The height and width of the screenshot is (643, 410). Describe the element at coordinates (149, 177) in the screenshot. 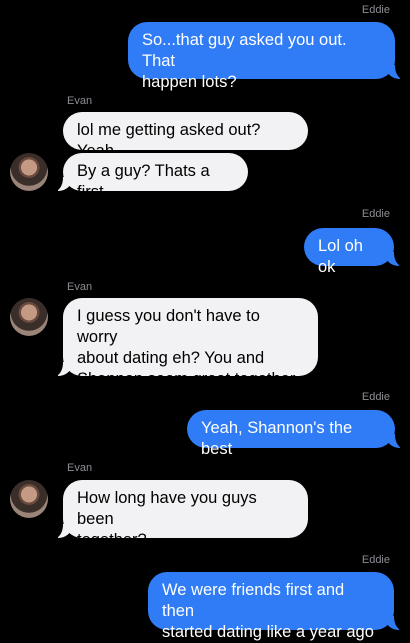

I see `message-bubble-incoming: By a guy? Thats a first` at that location.